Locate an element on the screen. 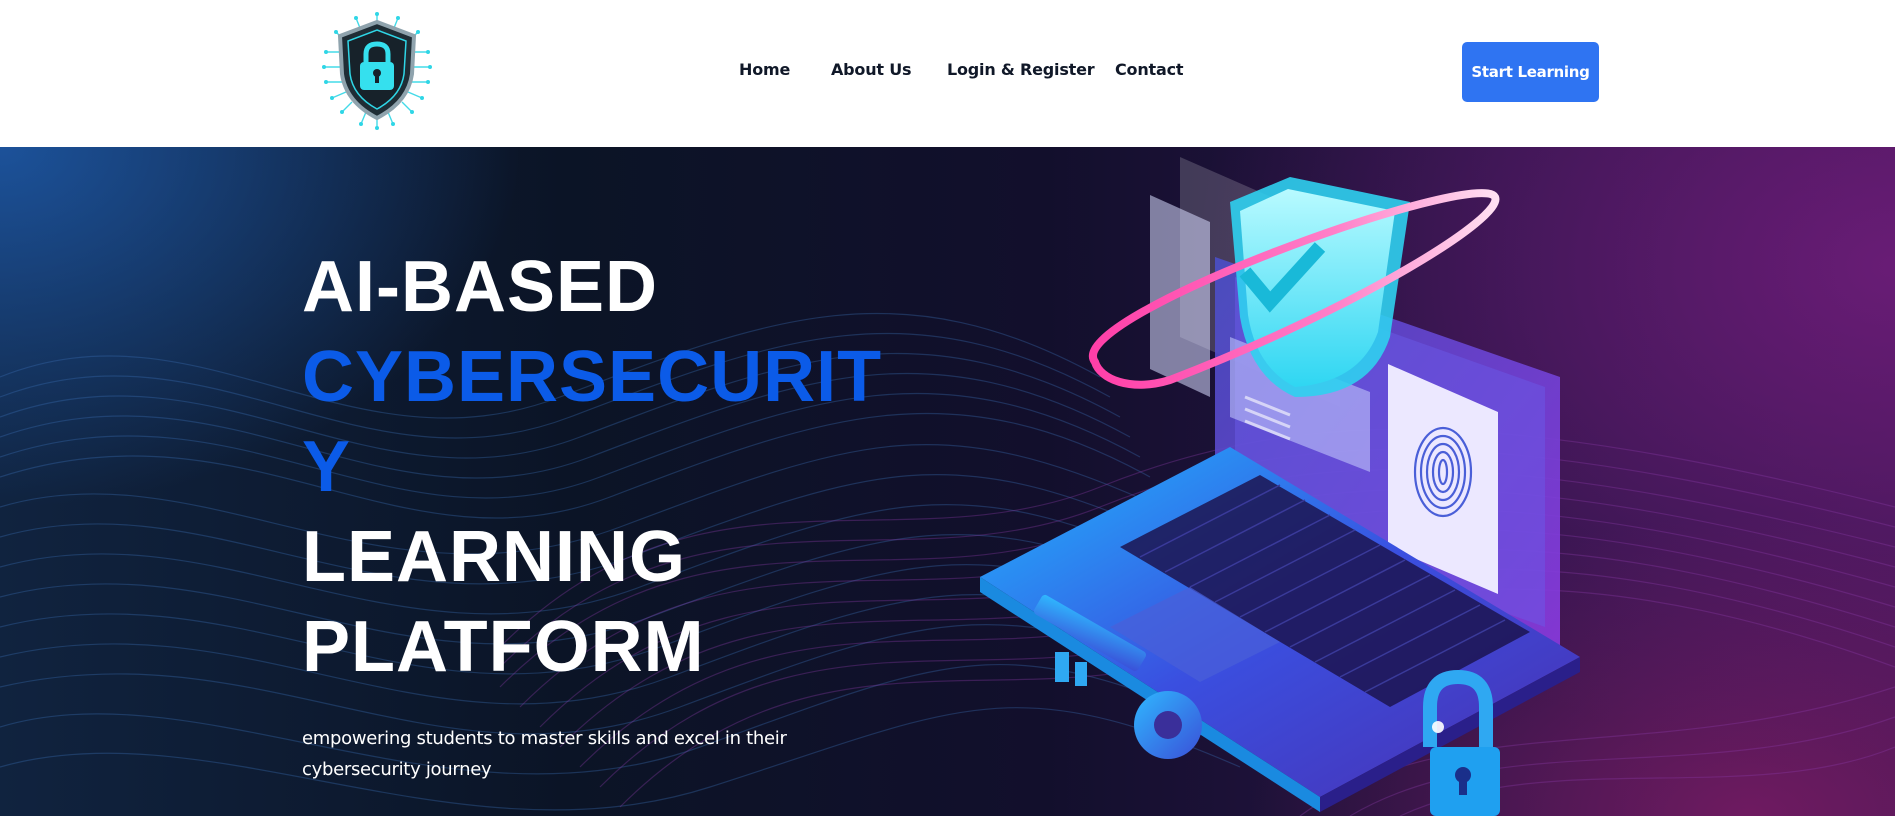  nav-about-link: About Us is located at coordinates (871, 69).